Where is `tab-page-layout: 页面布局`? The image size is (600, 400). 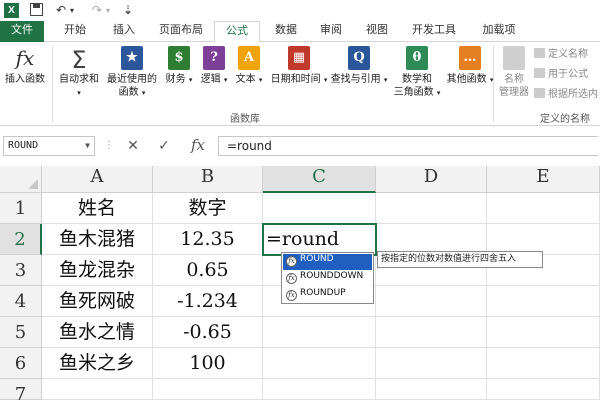 tab-page-layout: 页面布局 is located at coordinates (181, 31).